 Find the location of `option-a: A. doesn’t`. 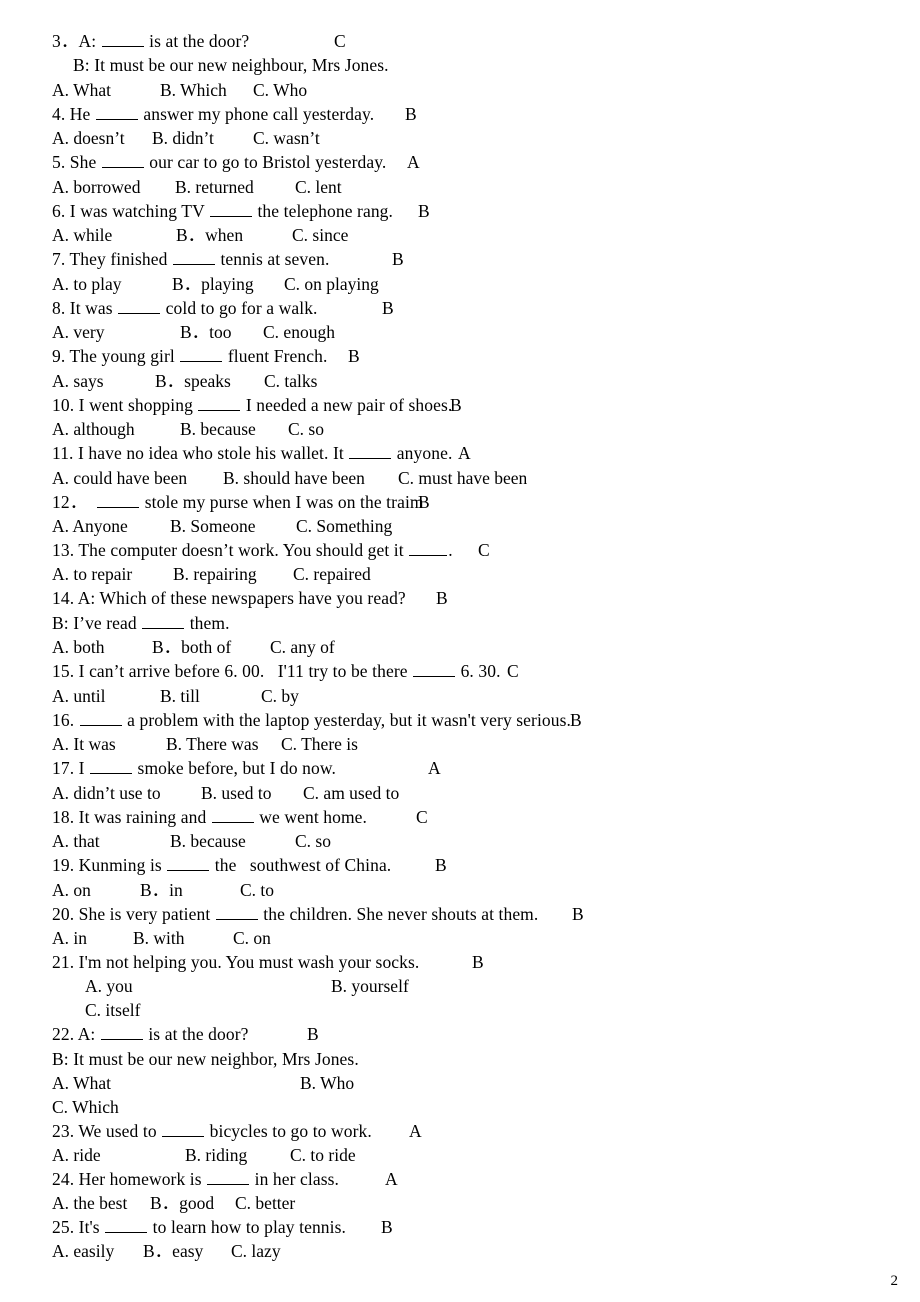

option-a: A. doesn’t is located at coordinates (88, 138).